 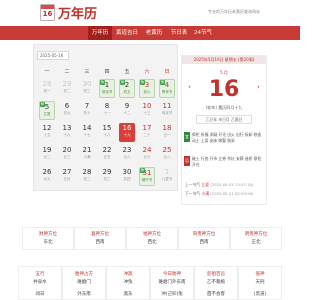 What do you see at coordinates (152, 242) in the screenshot?
I see `direction-value: 西北` at bounding box center [152, 242].